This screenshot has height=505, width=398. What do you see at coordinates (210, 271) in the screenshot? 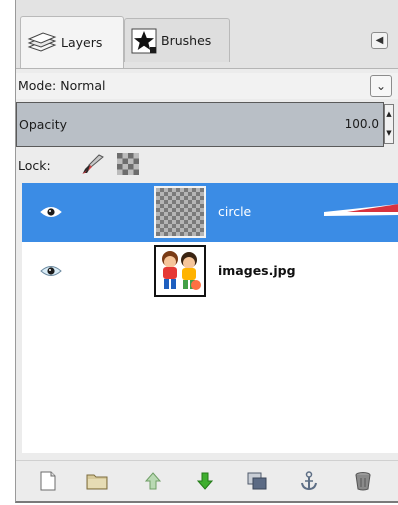
I see `layer-row-images: images.jpg` at bounding box center [210, 271].